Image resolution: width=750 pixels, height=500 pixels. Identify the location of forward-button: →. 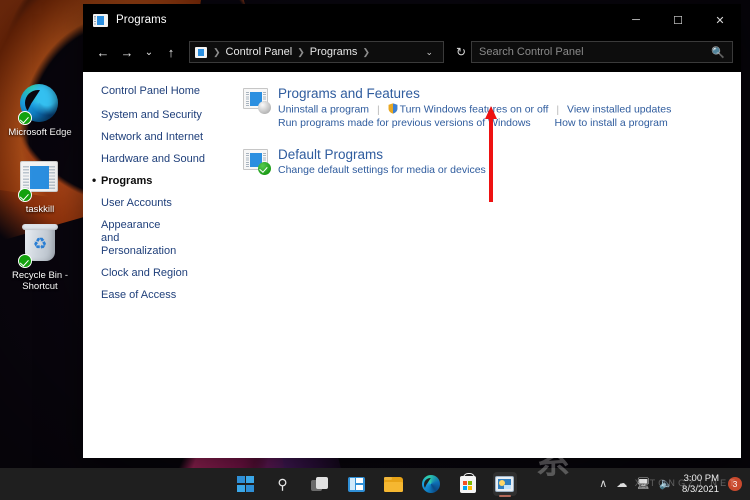
(127, 52).